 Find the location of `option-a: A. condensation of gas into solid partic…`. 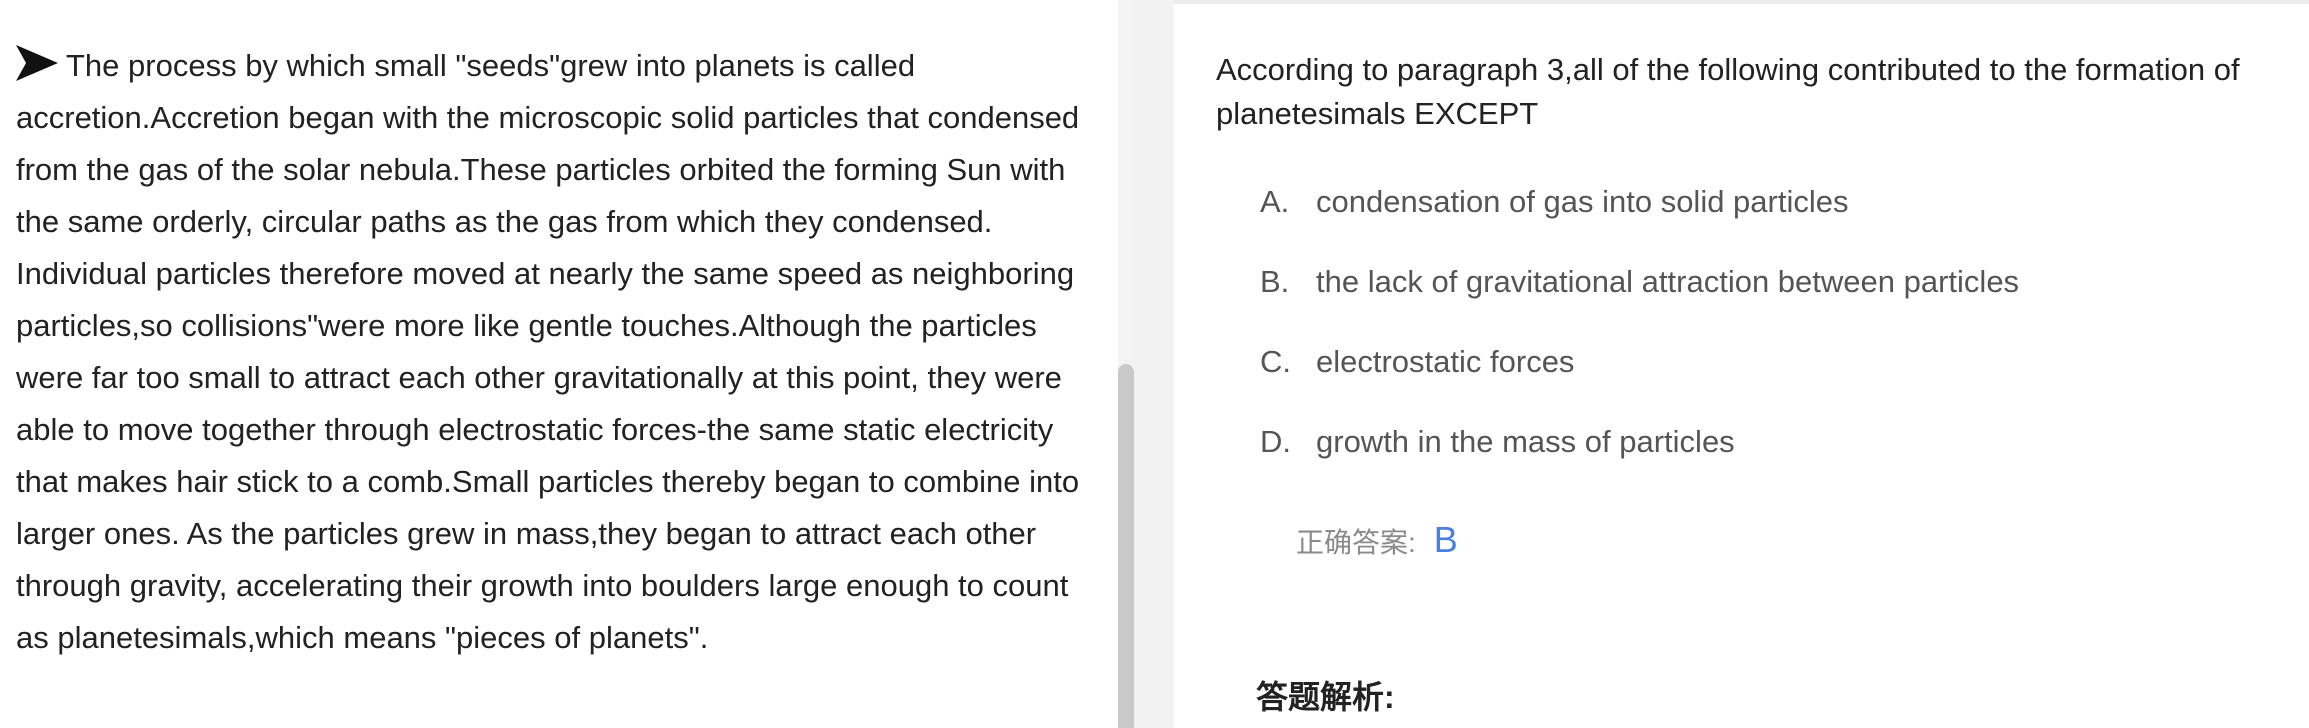

option-a: A. condensation of gas into solid partic… is located at coordinates (1639, 224).